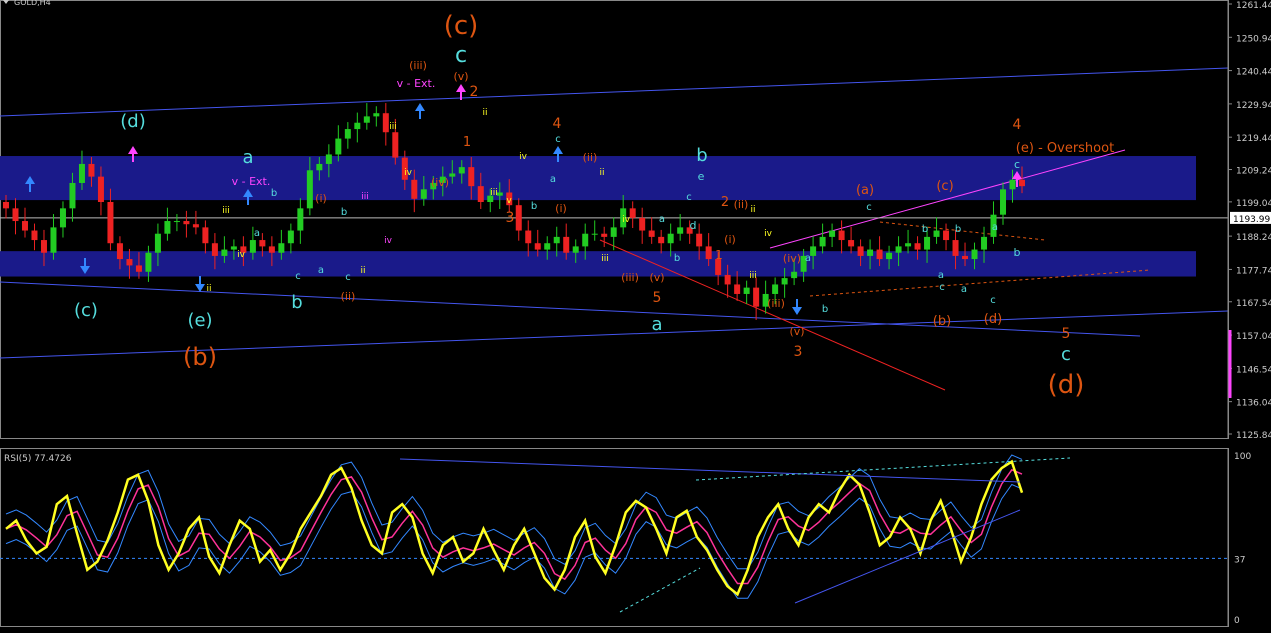 The height and width of the screenshot is (633, 1271). Describe the element at coordinates (1253, 436) in the screenshot. I see `price-tick-label: 1125.84` at that location.